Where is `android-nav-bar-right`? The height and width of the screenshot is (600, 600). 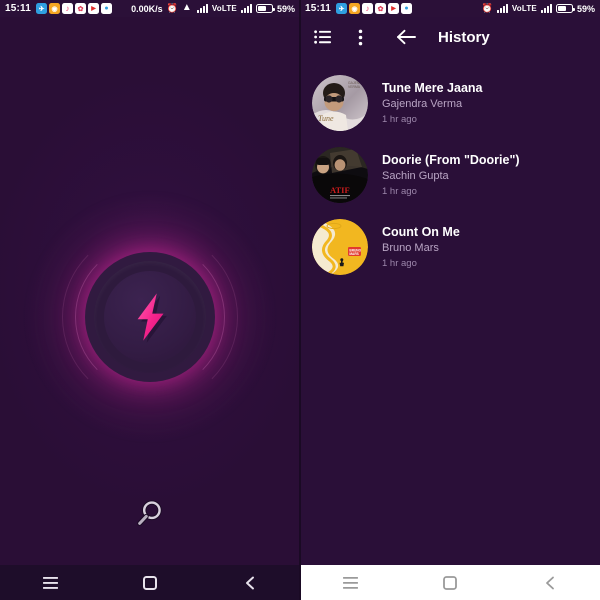
android-nav-bar-right is located at coordinates (450, 582).